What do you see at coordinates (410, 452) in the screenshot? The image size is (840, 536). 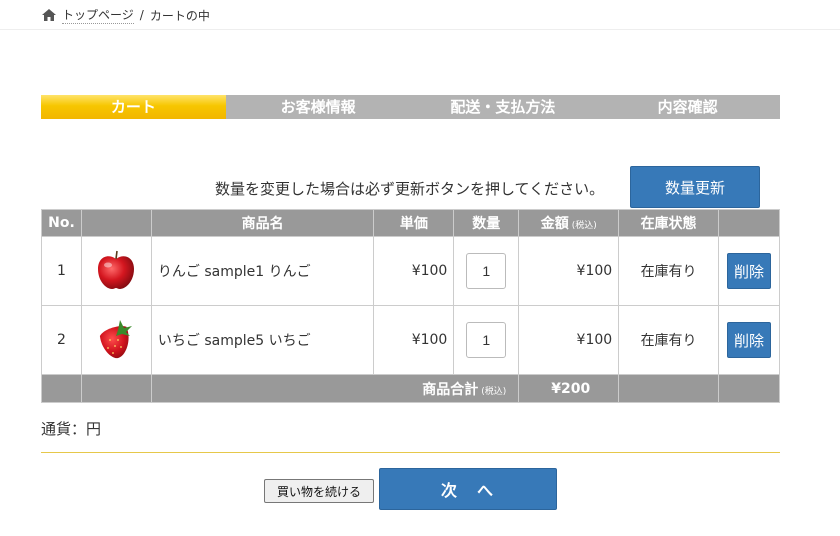 I see `divider` at bounding box center [410, 452].